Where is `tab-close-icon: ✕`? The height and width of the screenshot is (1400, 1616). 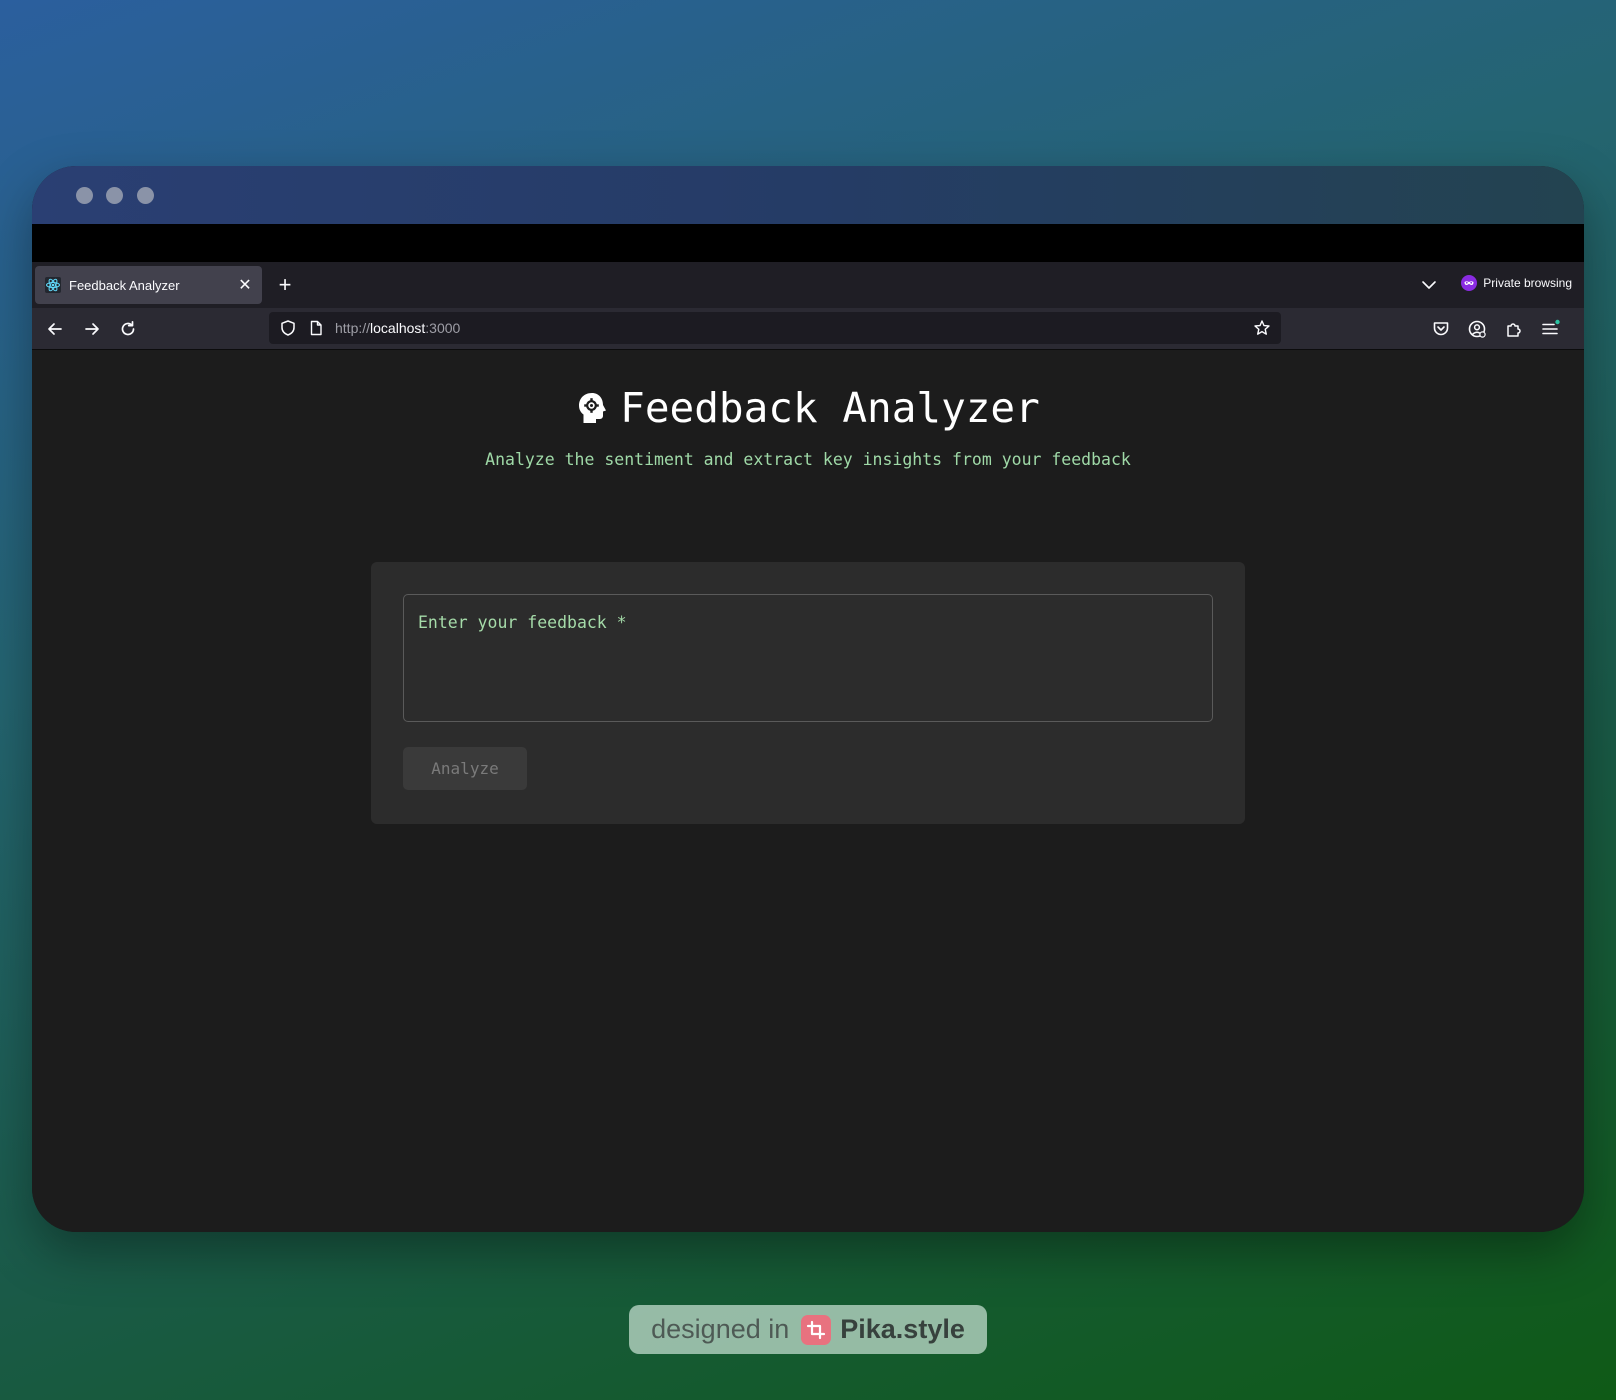 tab-close-icon: ✕ is located at coordinates (245, 285).